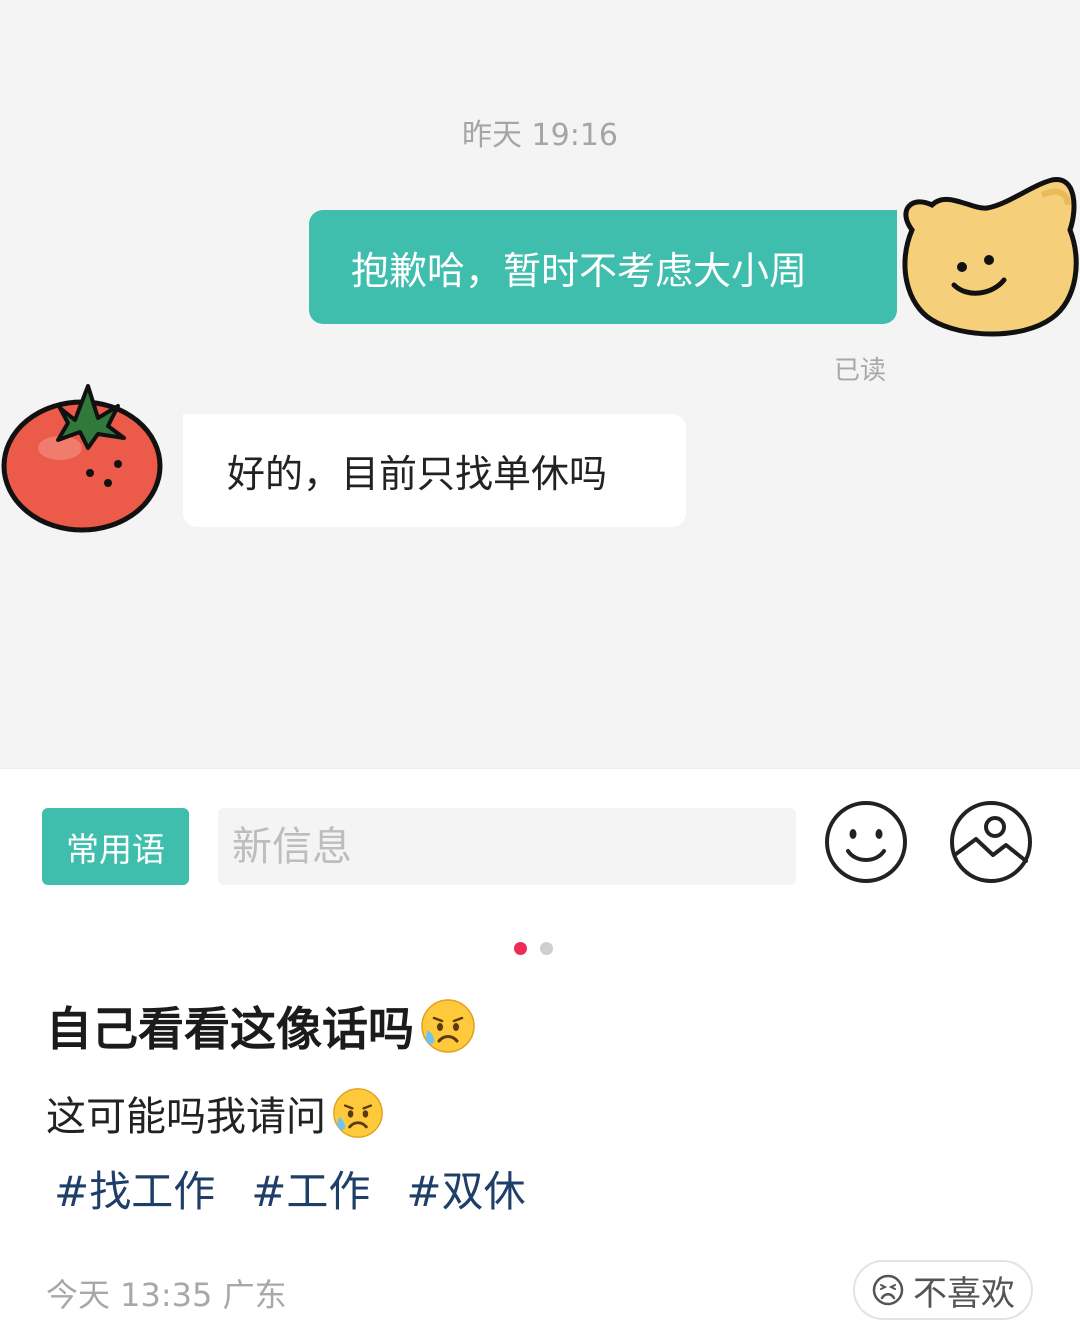 This screenshot has height=1339, width=1080. I want to click on outgoing-message-bubble: 抱歉哈，暂时不考虑大小周, so click(603, 267).